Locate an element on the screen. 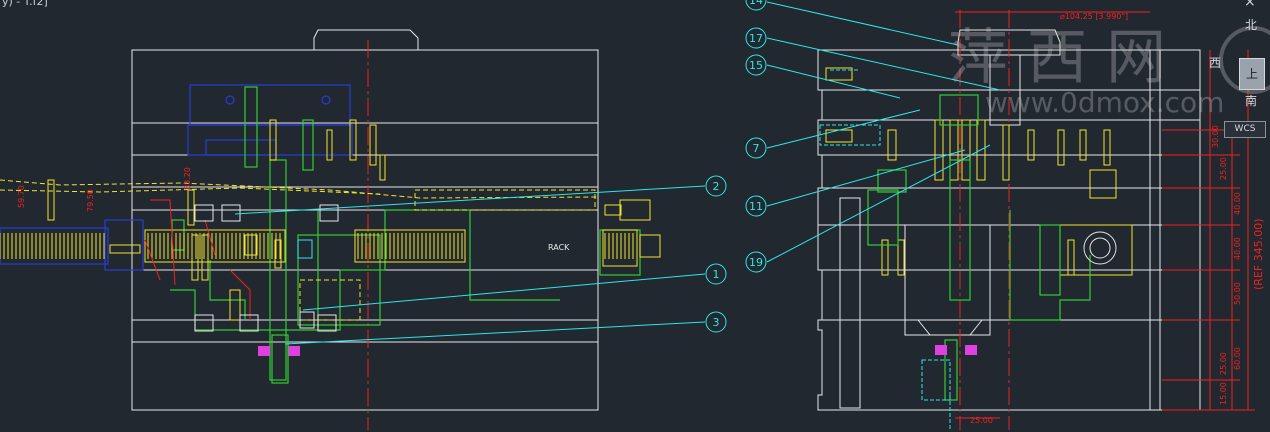 This screenshot has width=1270, height=432. top-dim: ⌀104.25 [3.990"] is located at coordinates (1094, 16).